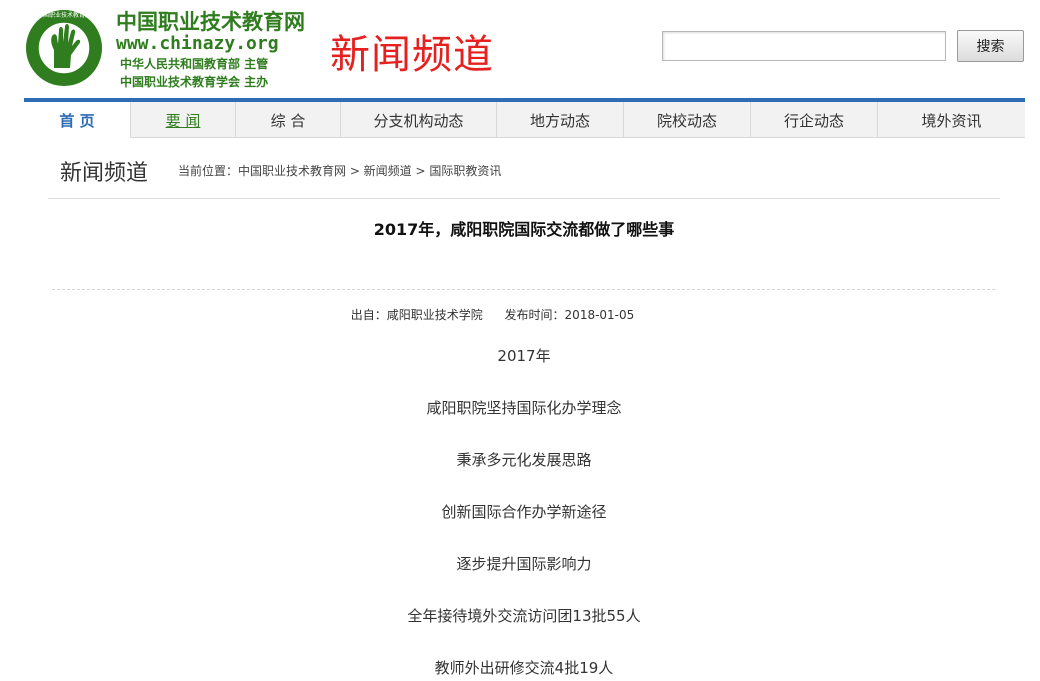  Describe the element at coordinates (524, 564) in the screenshot. I see `article-paragraph: 逐步提升国际影响力` at that location.